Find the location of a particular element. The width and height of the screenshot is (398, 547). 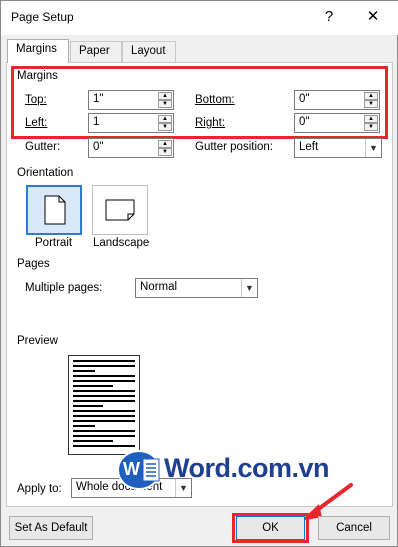

tab-paper: Paper is located at coordinates (96, 52).